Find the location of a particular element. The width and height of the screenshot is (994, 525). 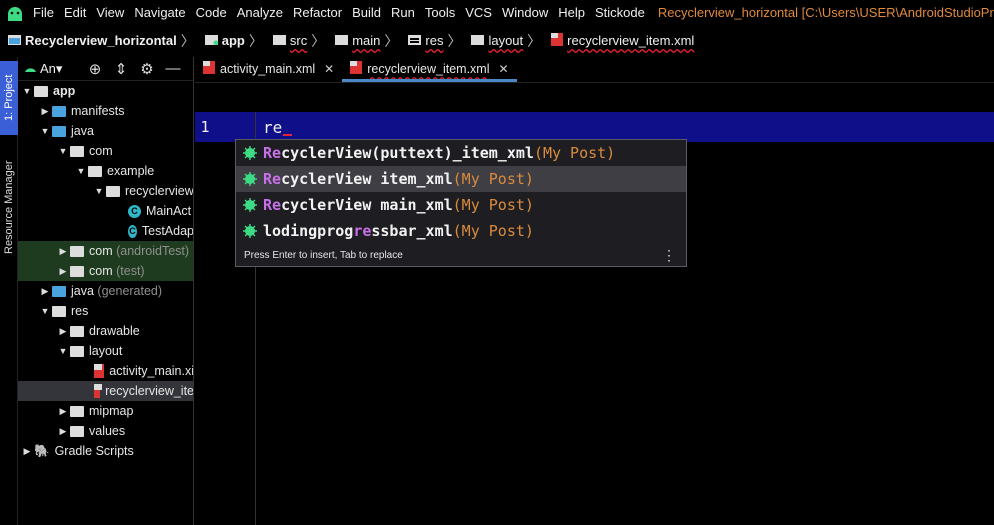

completion-item: lodingprog re ssbar_xml (My Post) is located at coordinates (461, 231).